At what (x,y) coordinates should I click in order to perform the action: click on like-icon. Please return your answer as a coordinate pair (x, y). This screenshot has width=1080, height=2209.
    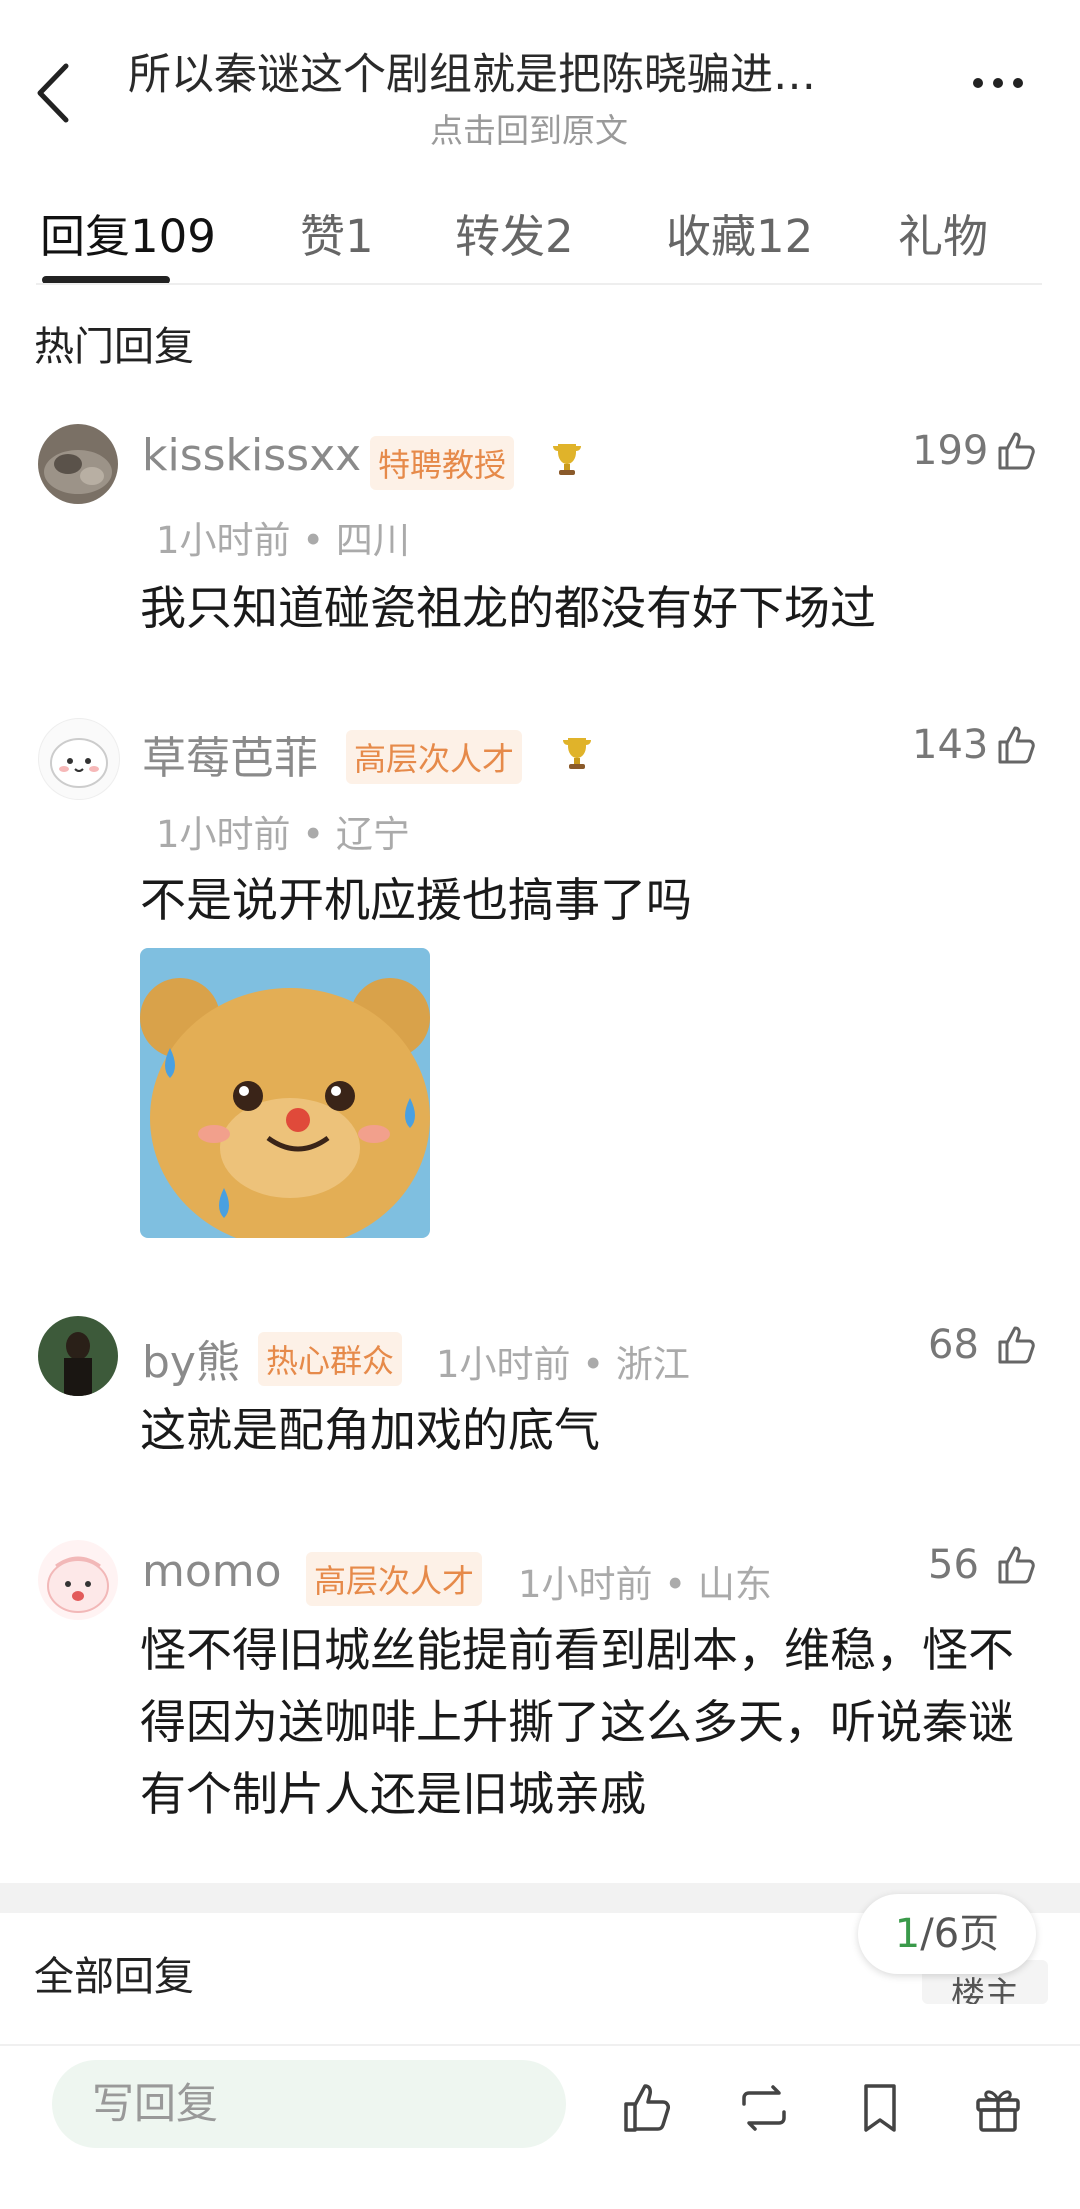
    Looking at the image, I should click on (648, 2108).